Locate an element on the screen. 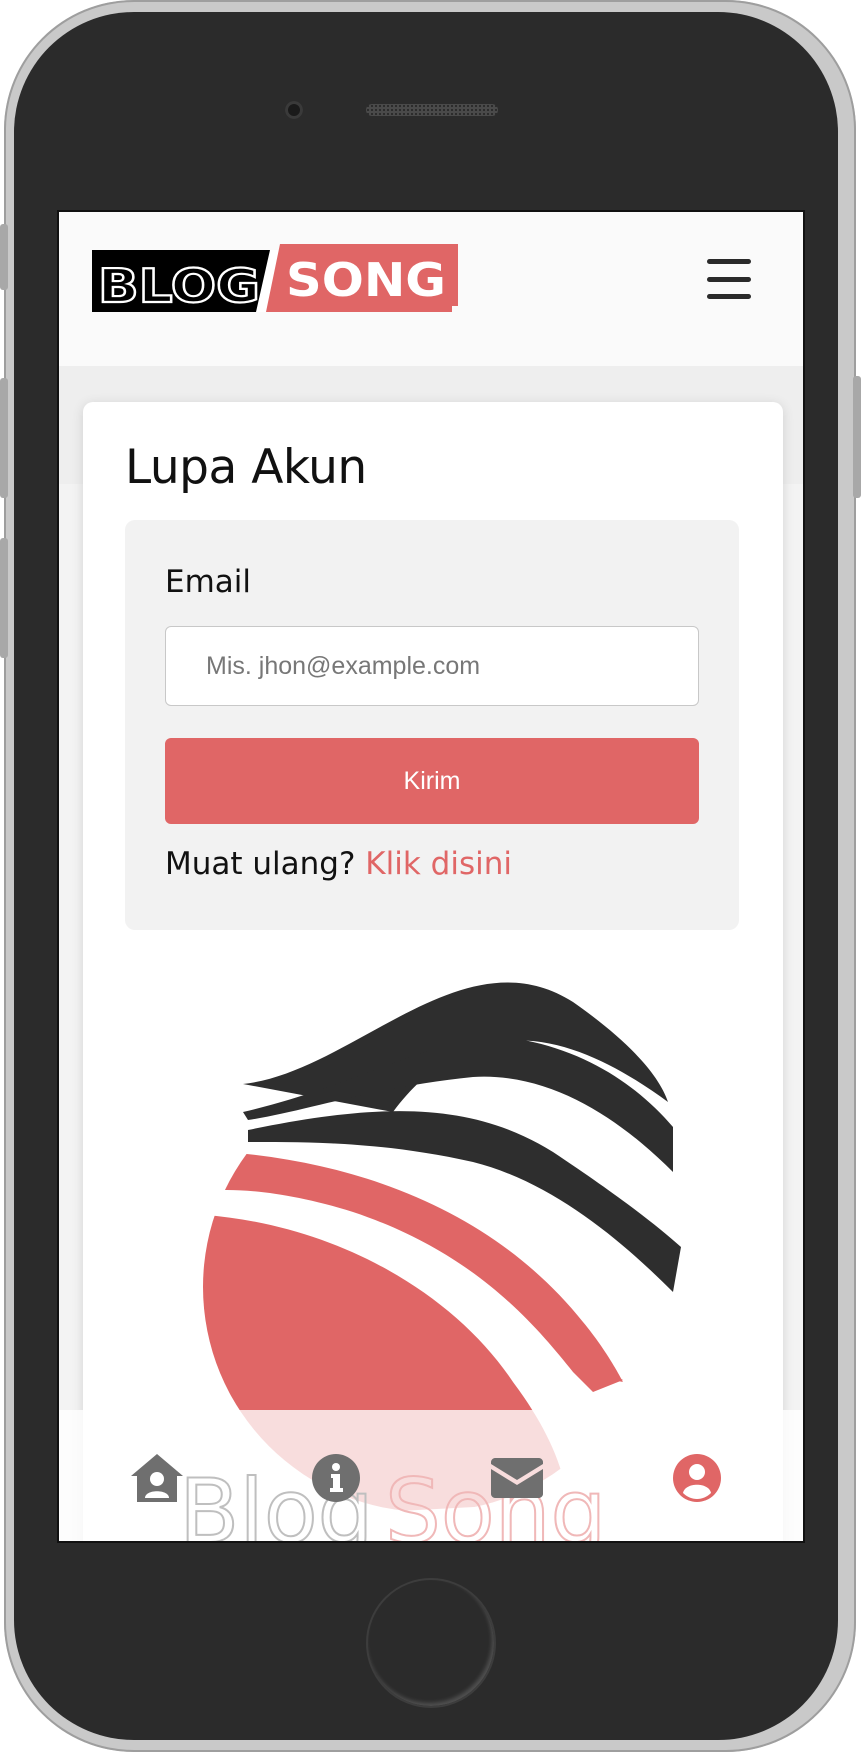 The height and width of the screenshot is (1754, 862). nav-home-button is located at coordinates (157, 1478).